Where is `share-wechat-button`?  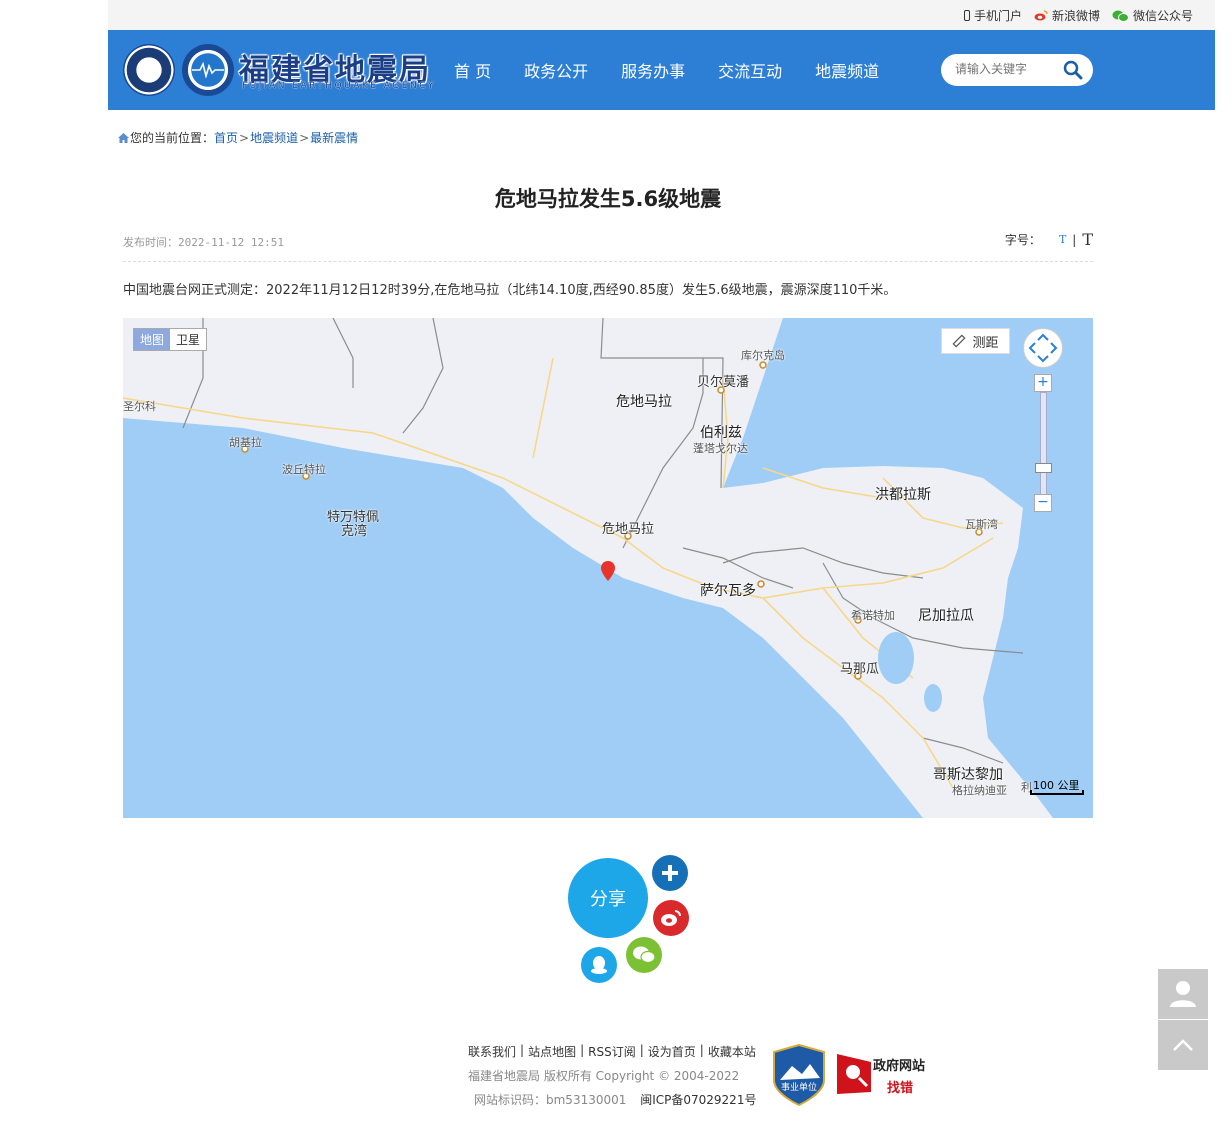 share-wechat-button is located at coordinates (644, 955).